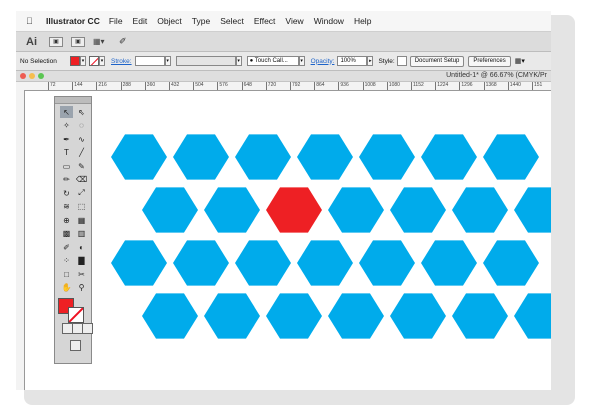  I want to click on artboard-tool: □, so click(66, 274).